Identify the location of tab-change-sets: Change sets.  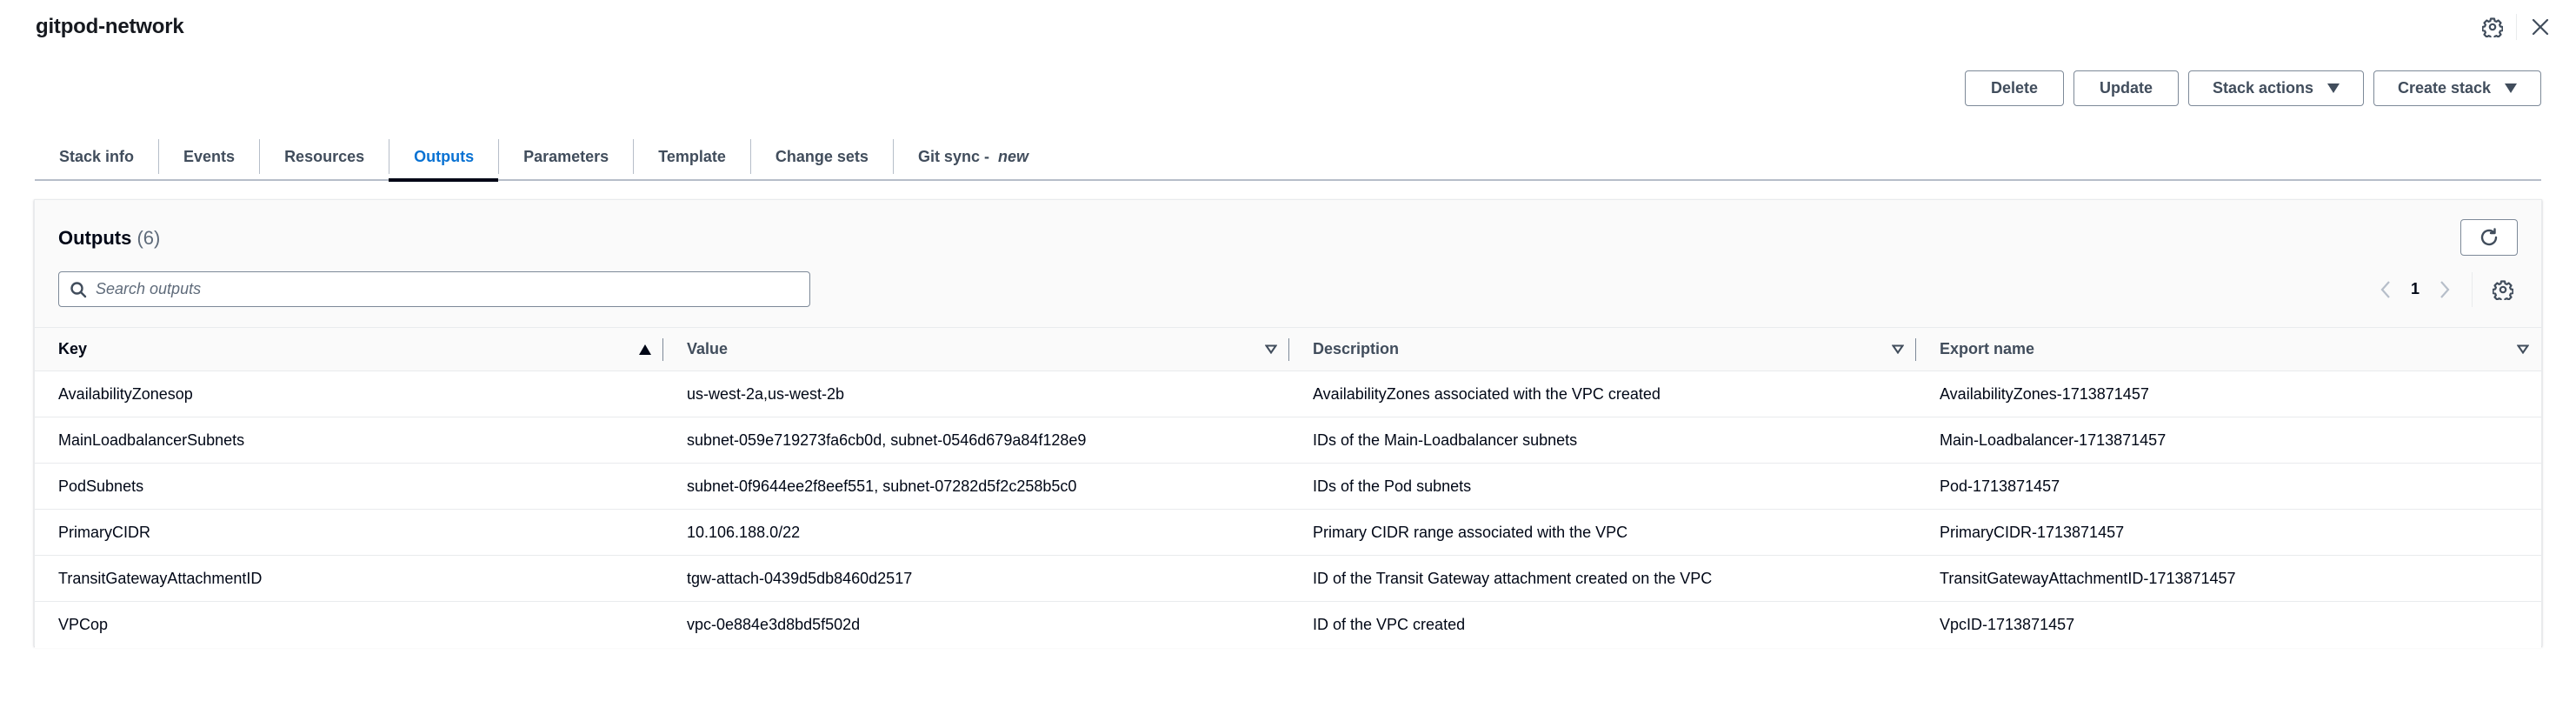
(821, 155).